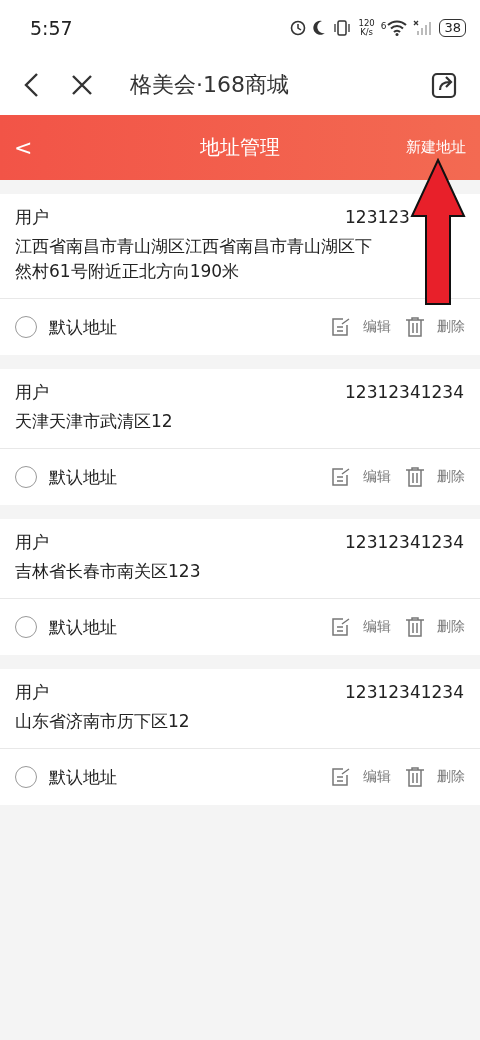 The width and height of the screenshot is (480, 1040). What do you see at coordinates (452, 27) in the screenshot?
I see `battery-level: 38` at bounding box center [452, 27].